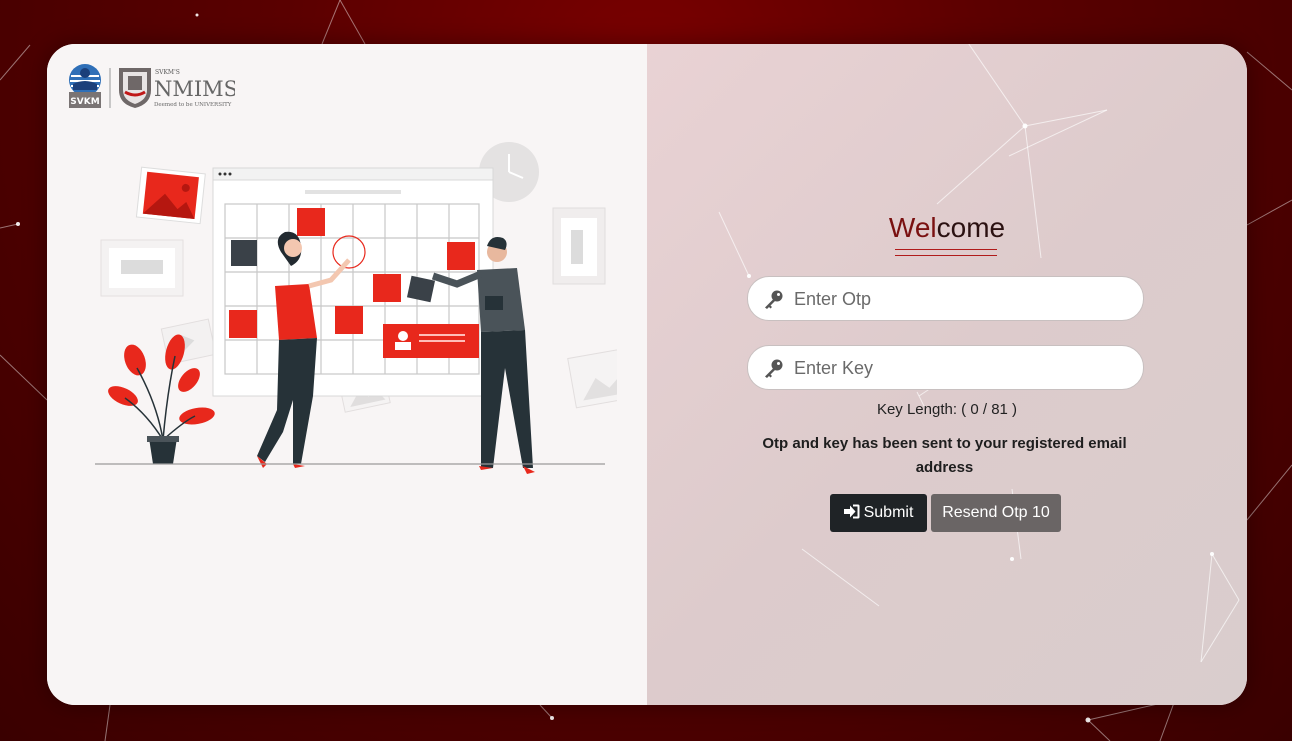  Describe the element at coordinates (167, 72) in the screenshot. I see `svkms-text: SVKM'S` at that location.